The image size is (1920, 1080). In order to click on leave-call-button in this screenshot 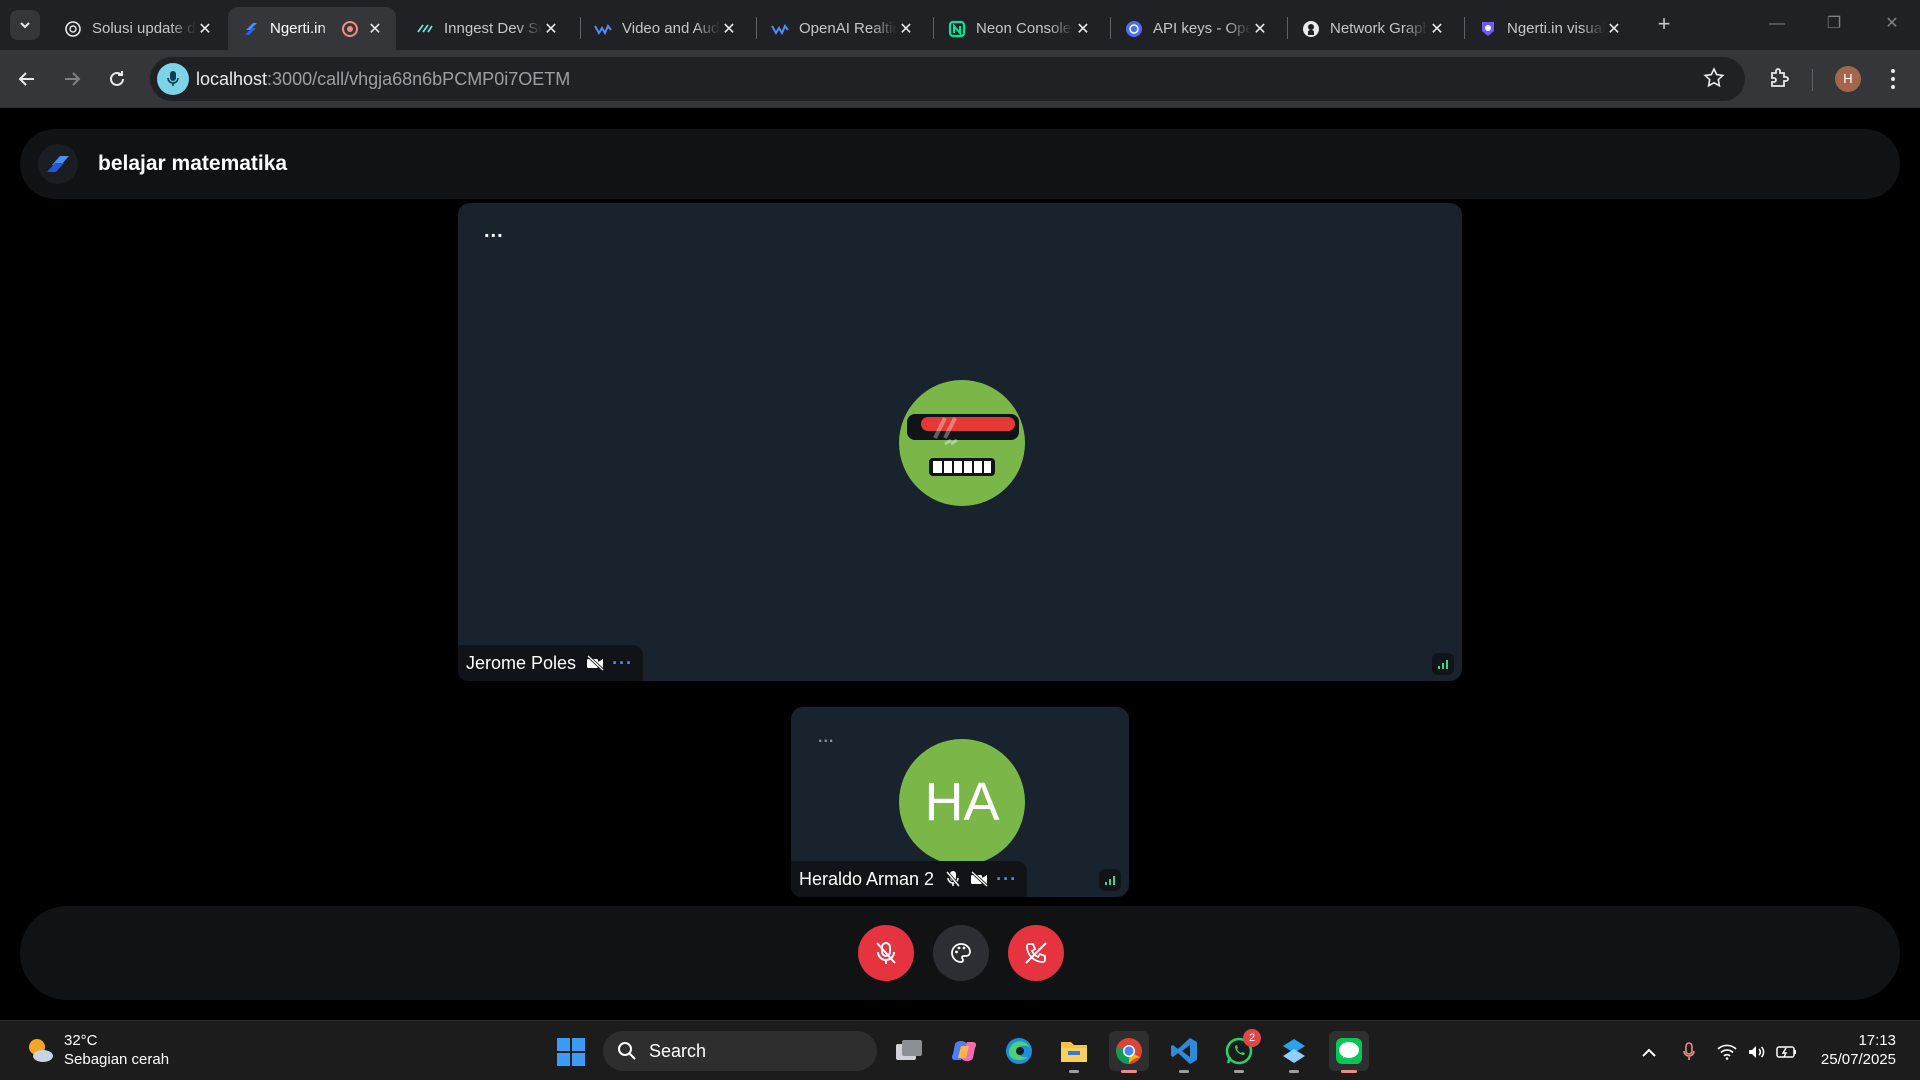, I will do `click(1036, 953)`.